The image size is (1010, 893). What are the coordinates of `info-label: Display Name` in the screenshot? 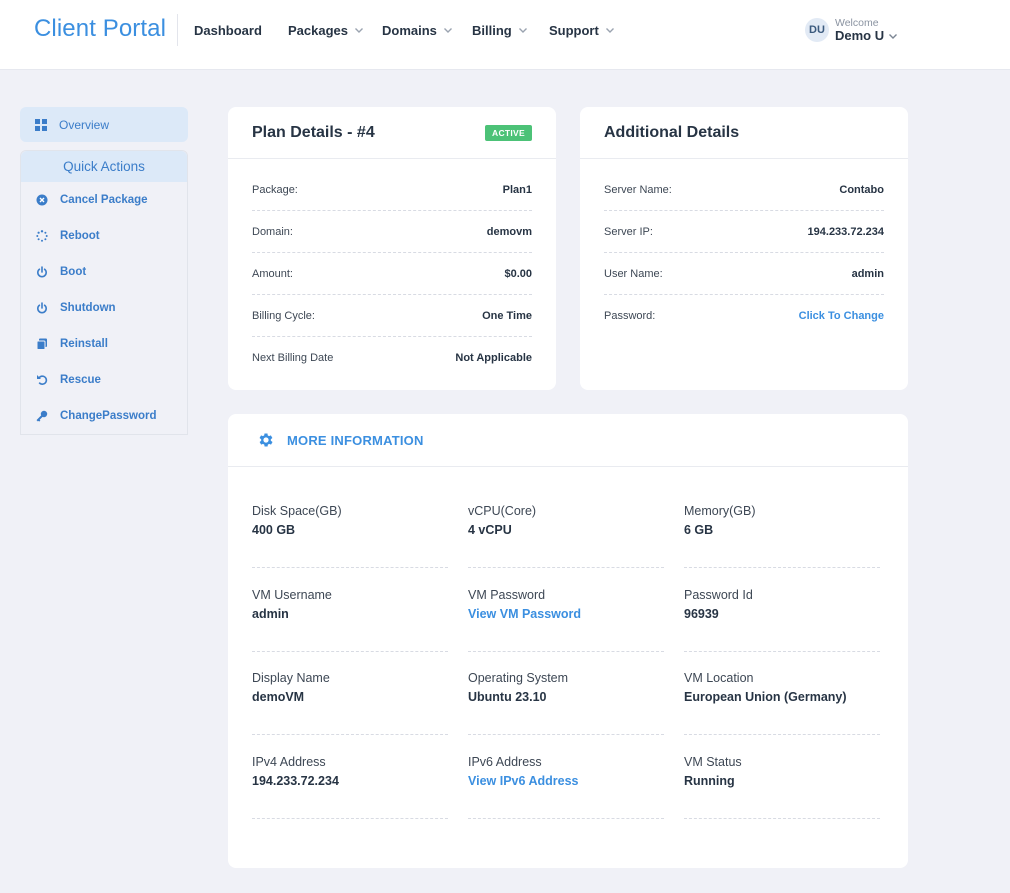 It's located at (291, 678).